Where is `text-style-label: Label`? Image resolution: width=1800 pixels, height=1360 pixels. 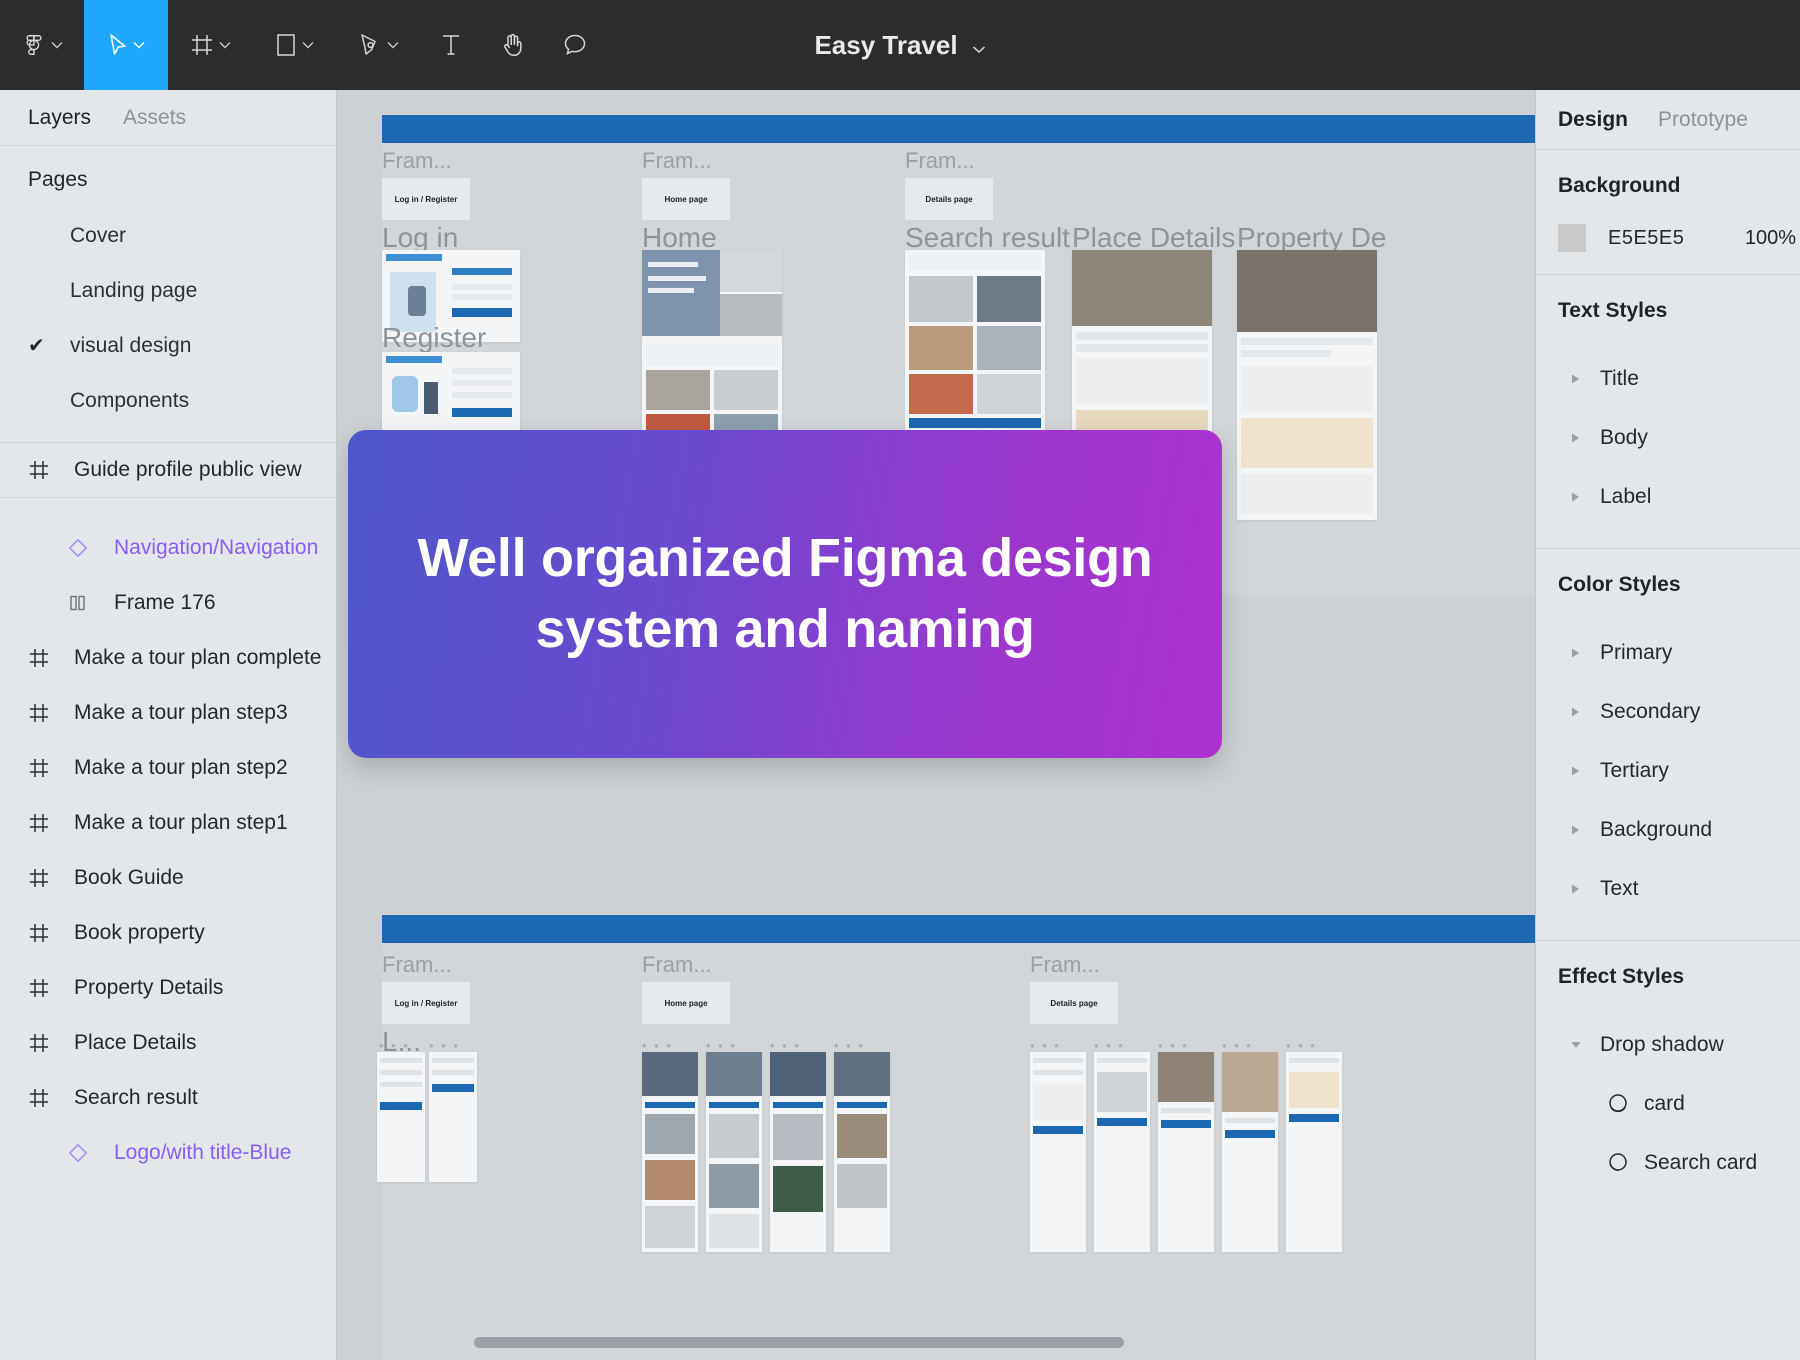 text-style-label: Label is located at coordinates (1668, 496).